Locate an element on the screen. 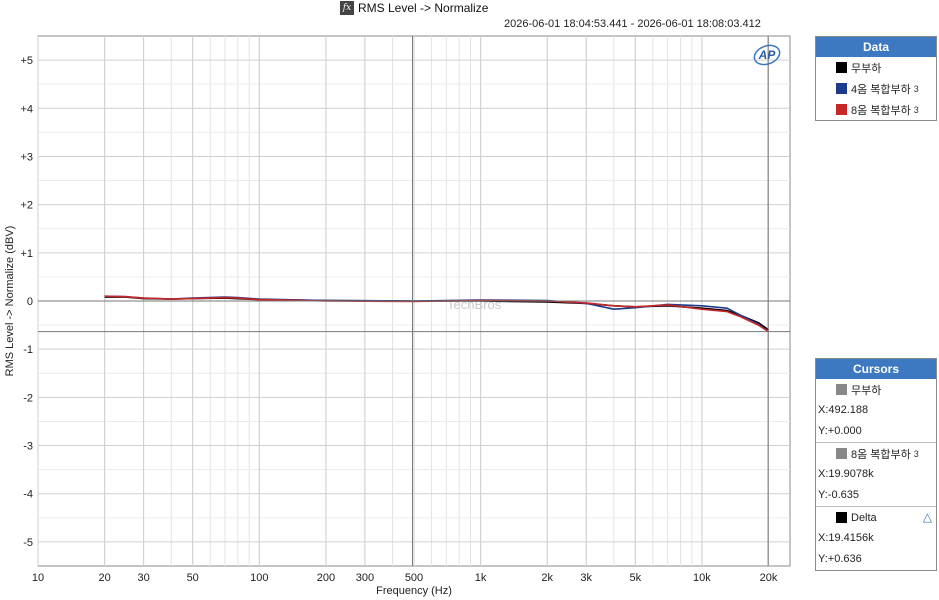 The image size is (939, 600). chart-title: RMS Level -> Normalize is located at coordinates (423, 8).